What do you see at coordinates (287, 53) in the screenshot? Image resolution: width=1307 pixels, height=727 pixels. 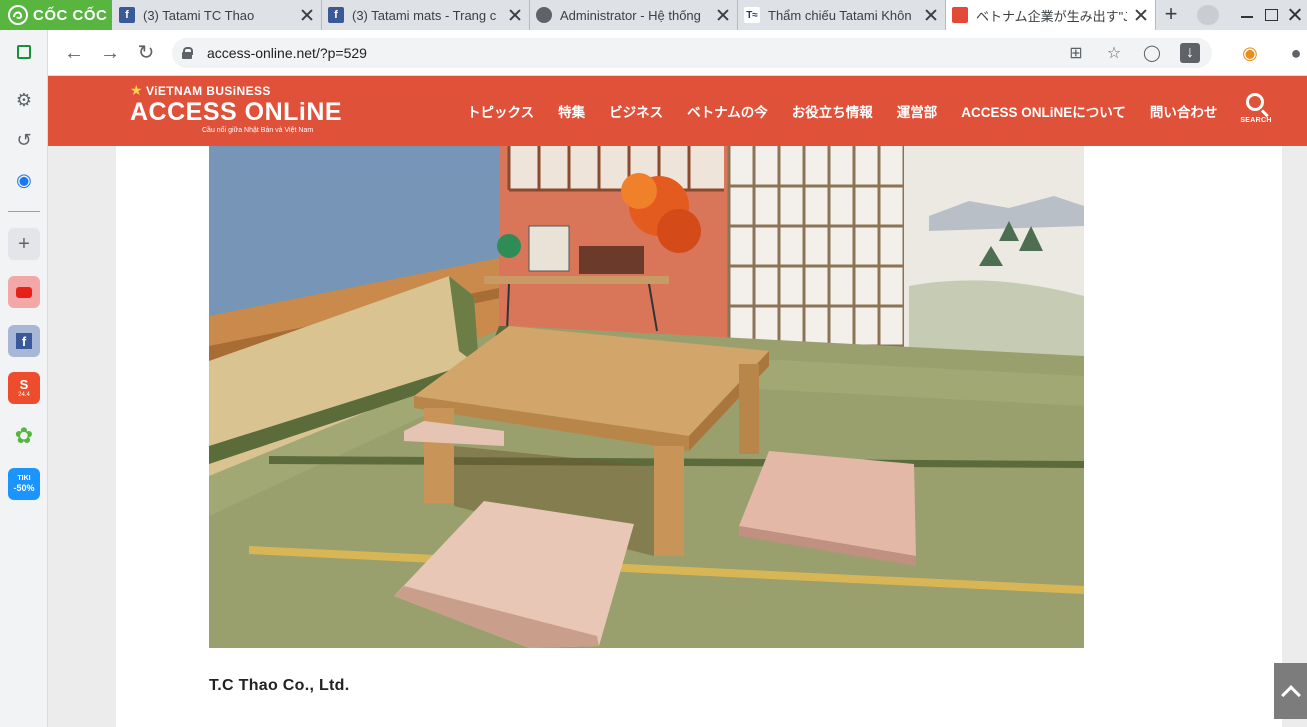 I see `url-text: access-online.net/?p=529` at bounding box center [287, 53].